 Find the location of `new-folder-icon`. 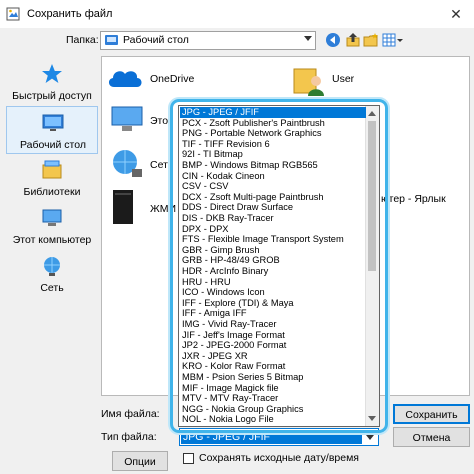

new-folder-icon is located at coordinates (371, 40).